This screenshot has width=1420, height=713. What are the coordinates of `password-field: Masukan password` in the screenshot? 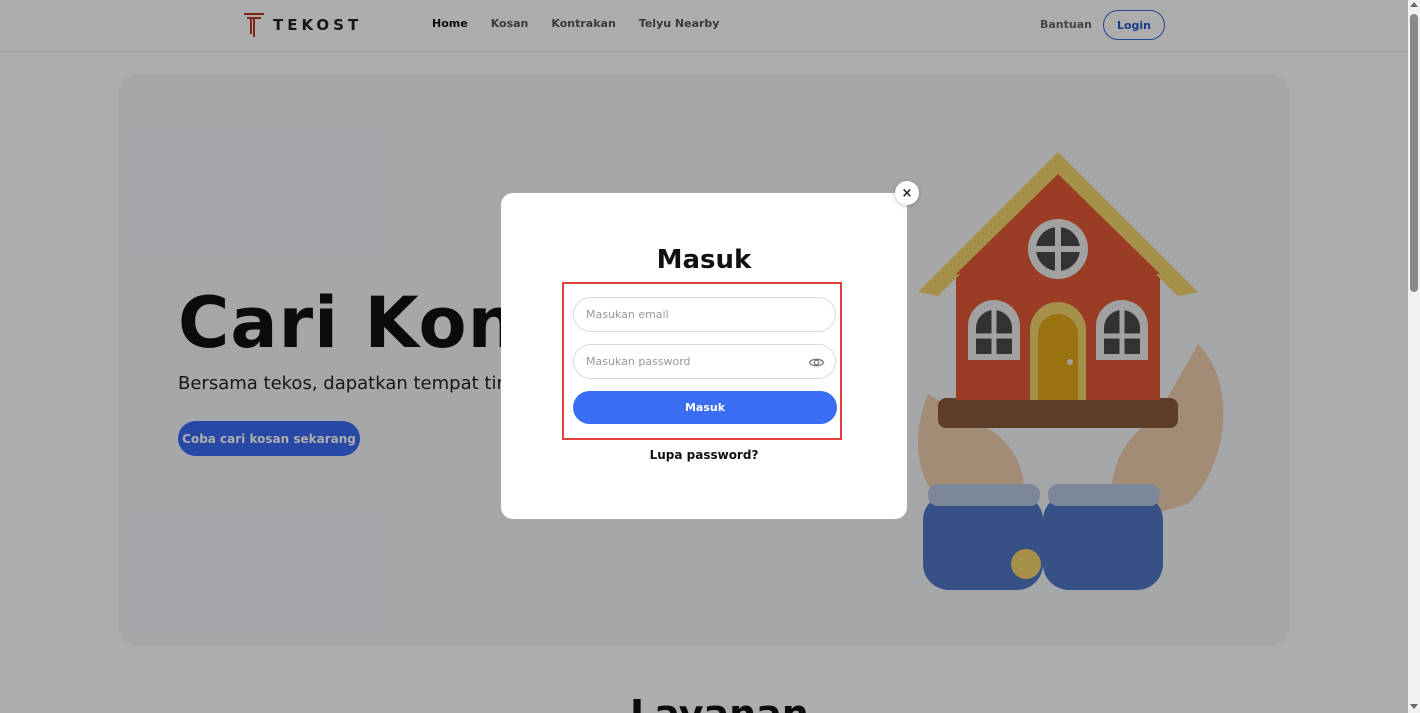 It's located at (704, 361).